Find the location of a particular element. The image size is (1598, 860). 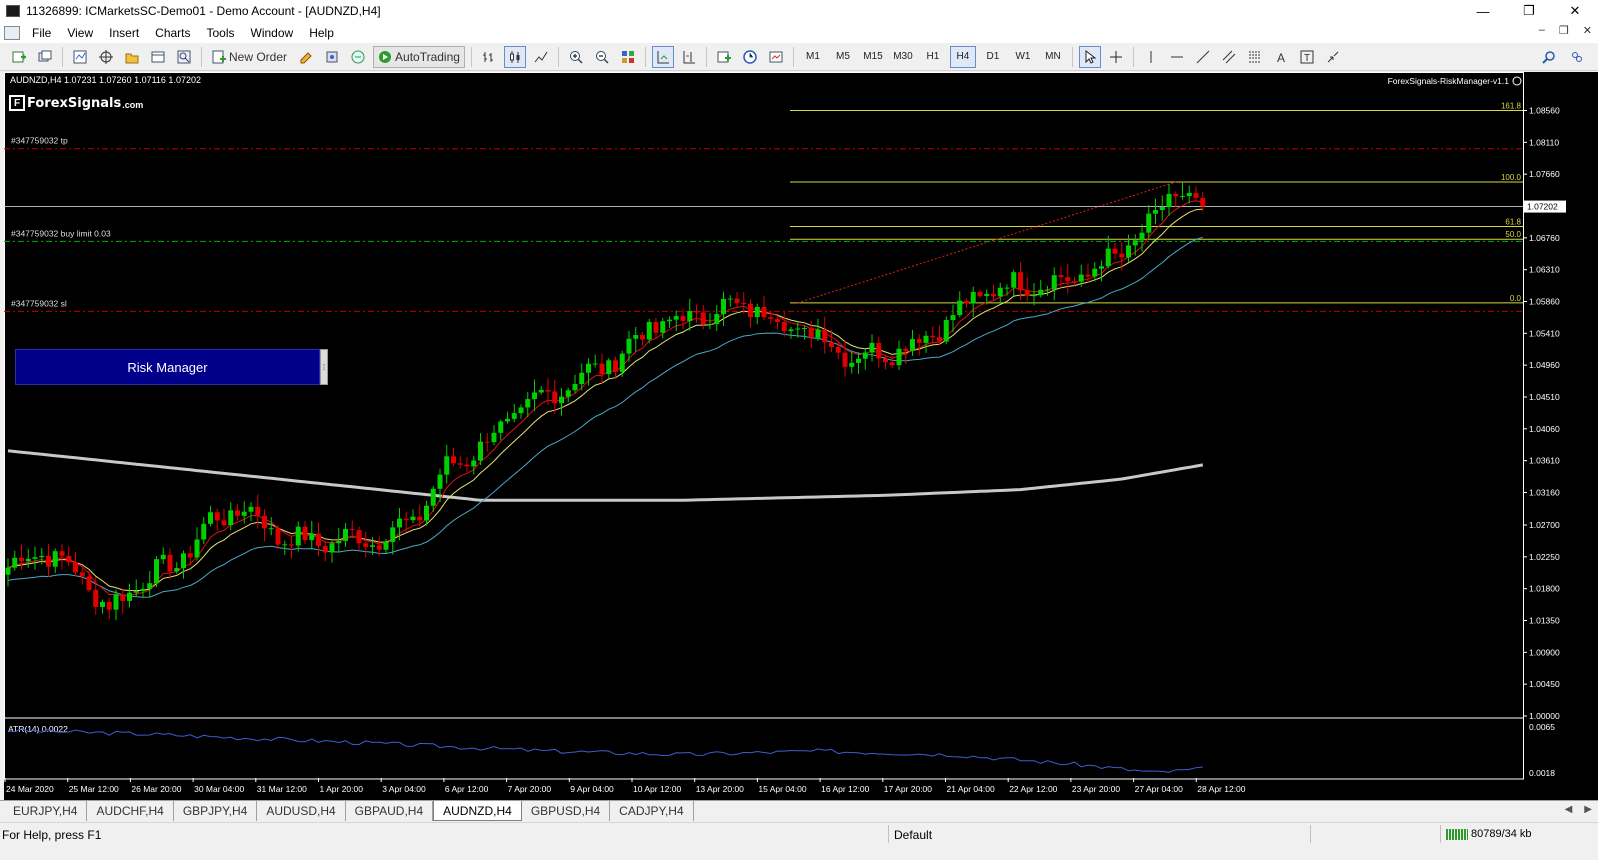

bar-chart-icon is located at coordinates (489, 57).